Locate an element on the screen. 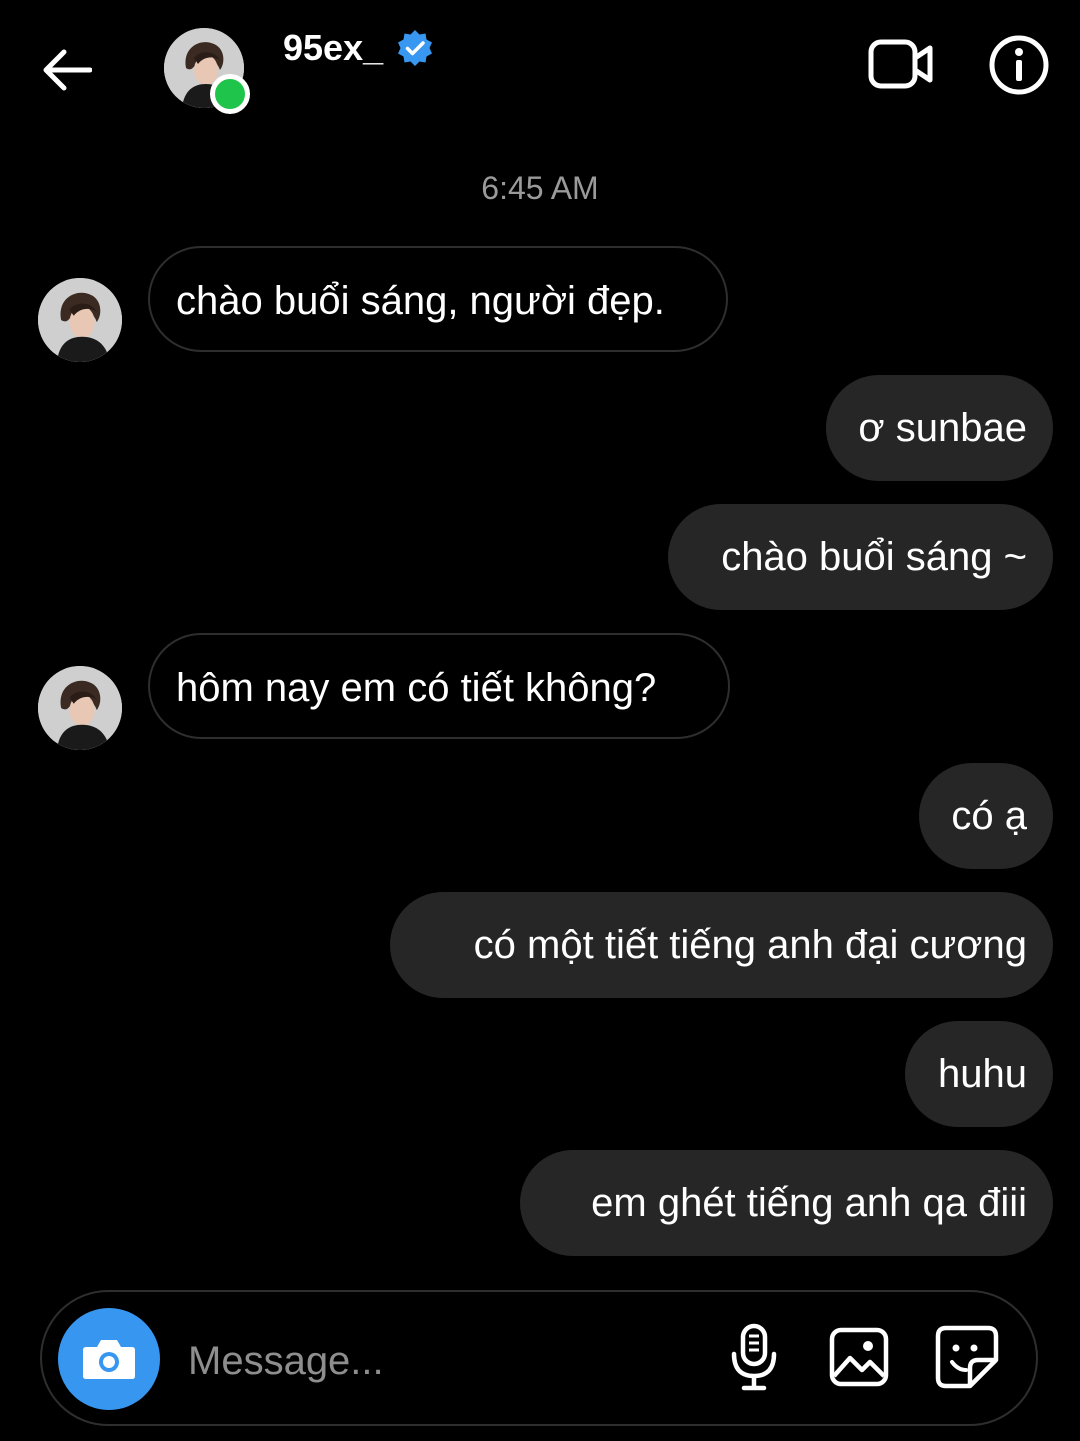  arrow-left-icon is located at coordinates (67, 70).